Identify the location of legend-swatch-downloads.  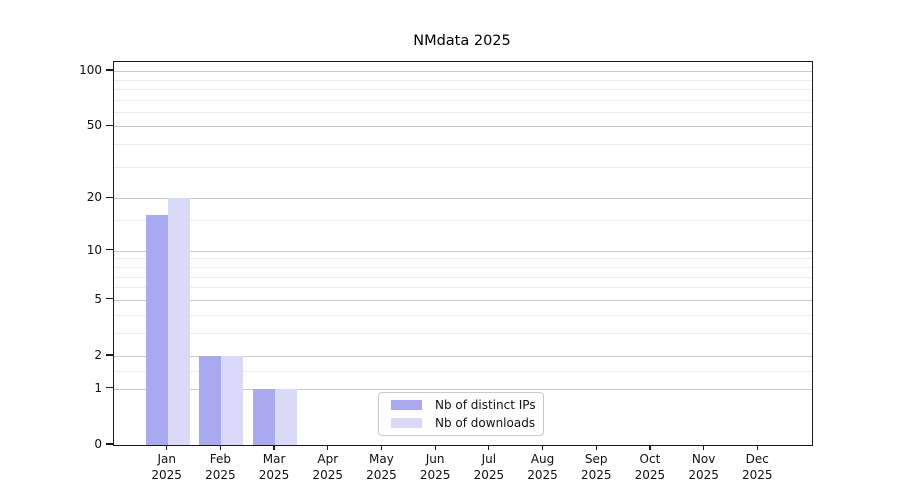
(406, 423).